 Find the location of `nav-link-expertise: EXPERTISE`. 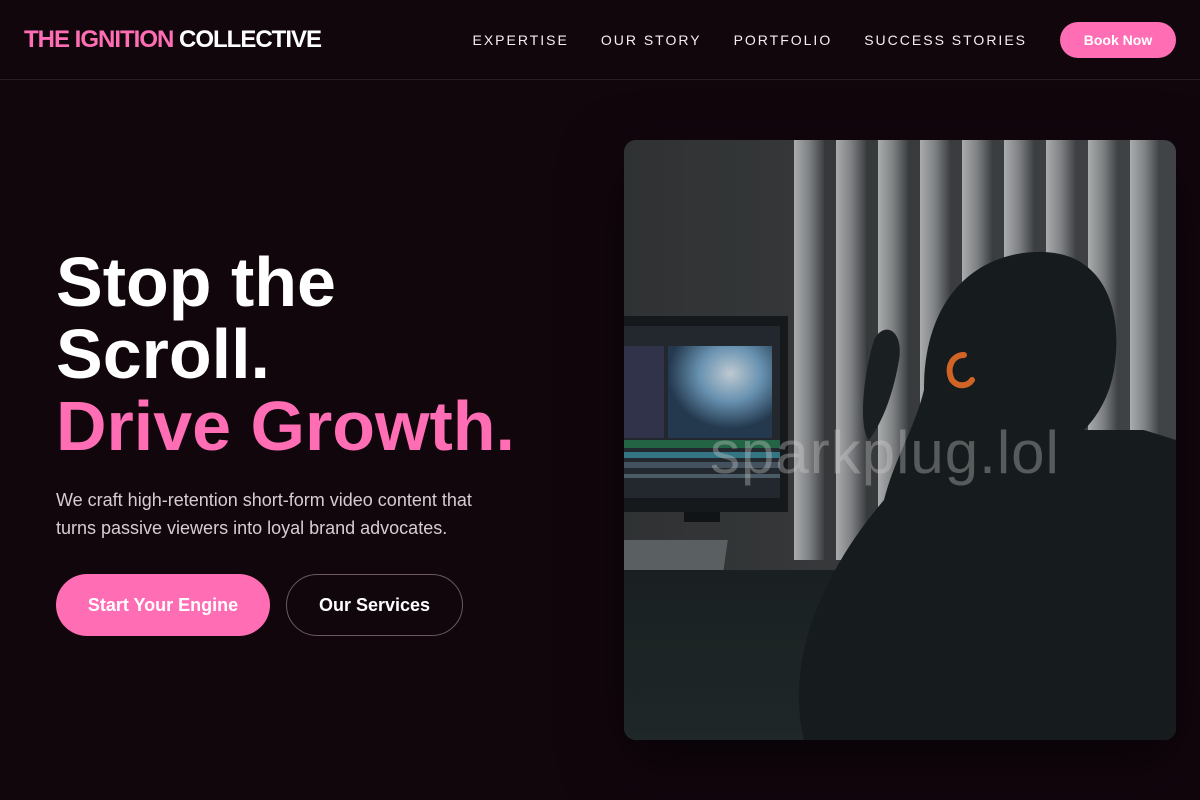

nav-link-expertise: EXPERTISE is located at coordinates (521, 40).